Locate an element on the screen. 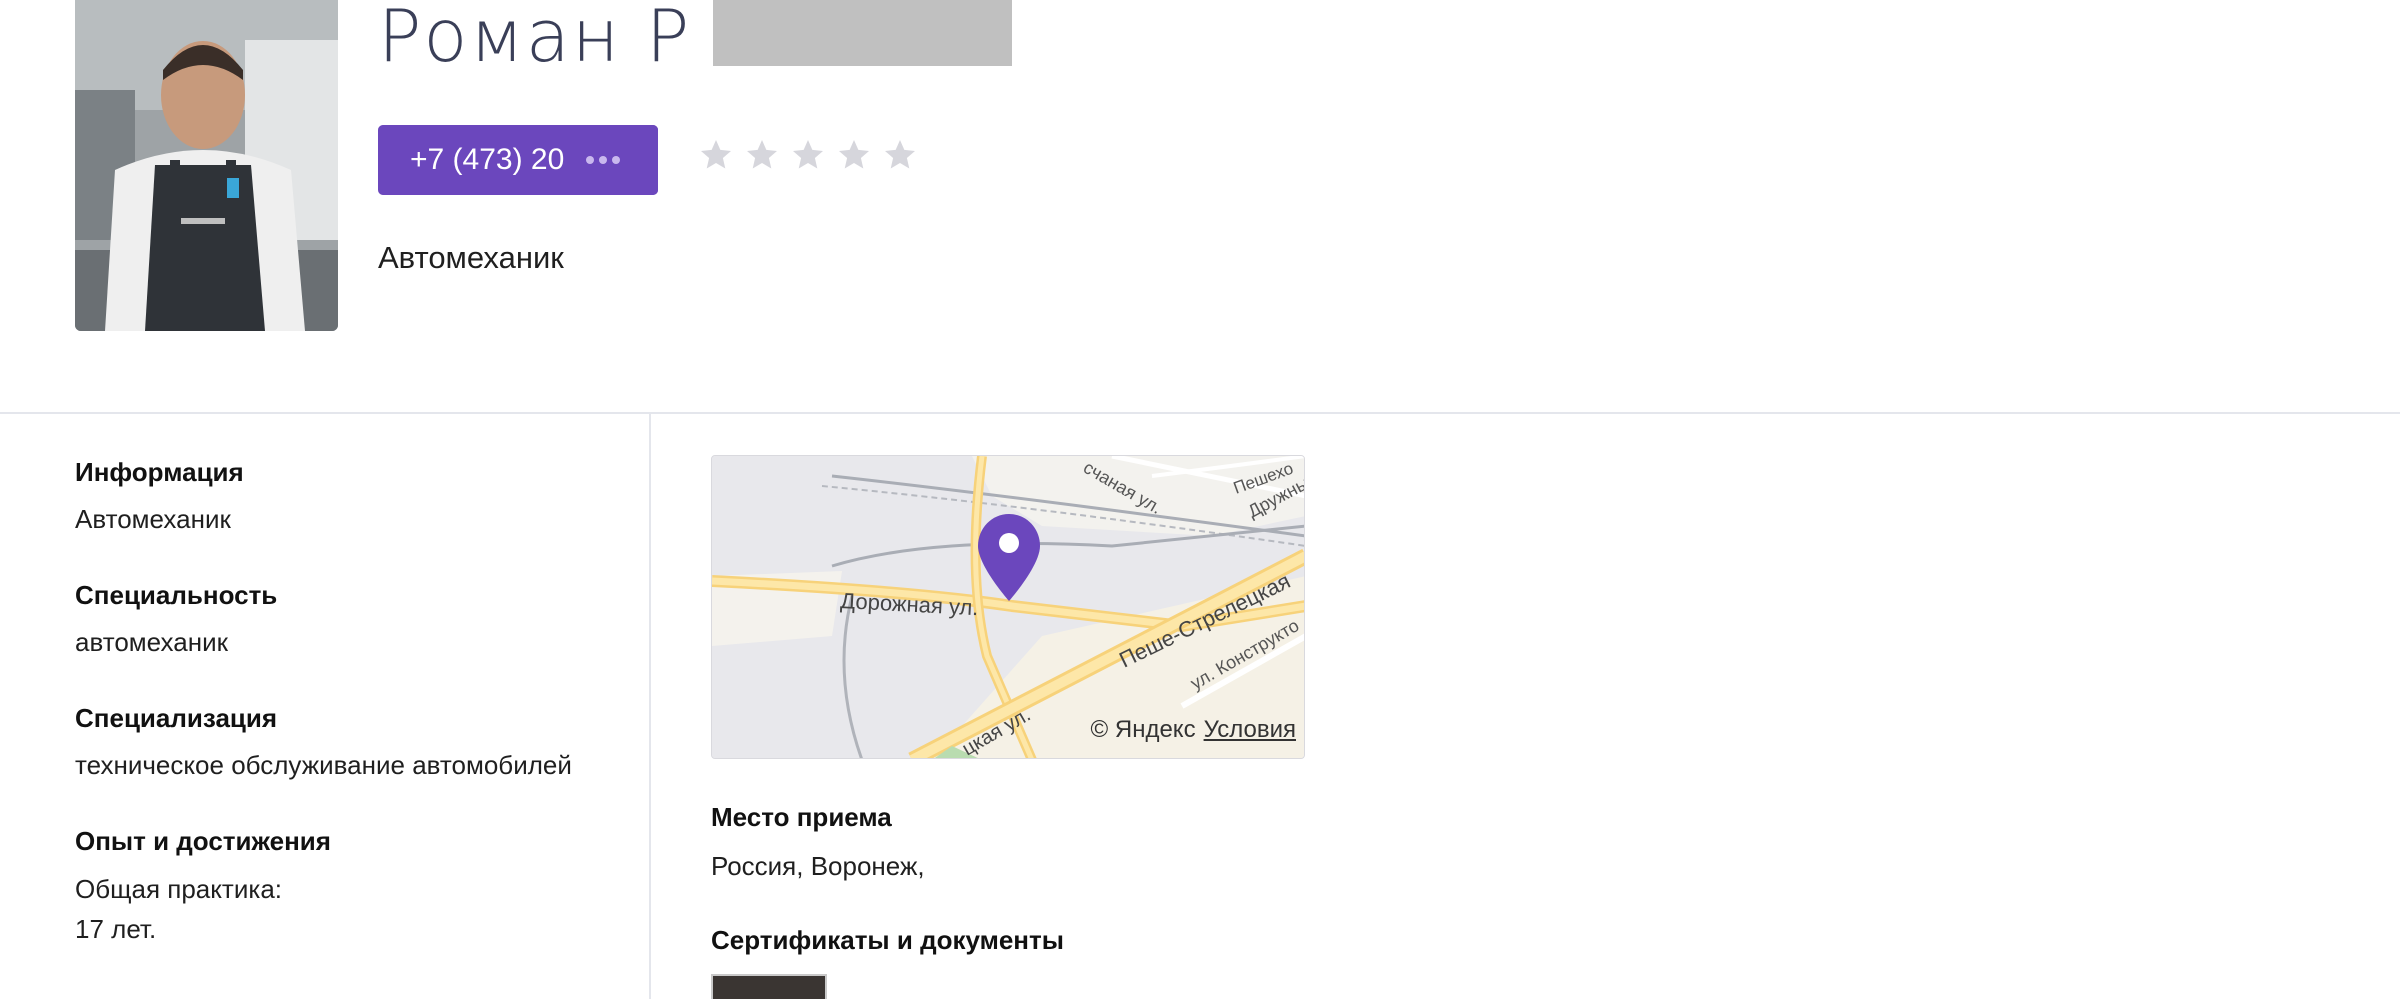 The width and height of the screenshot is (2400, 999). rating-stars is located at coordinates (808, 155).